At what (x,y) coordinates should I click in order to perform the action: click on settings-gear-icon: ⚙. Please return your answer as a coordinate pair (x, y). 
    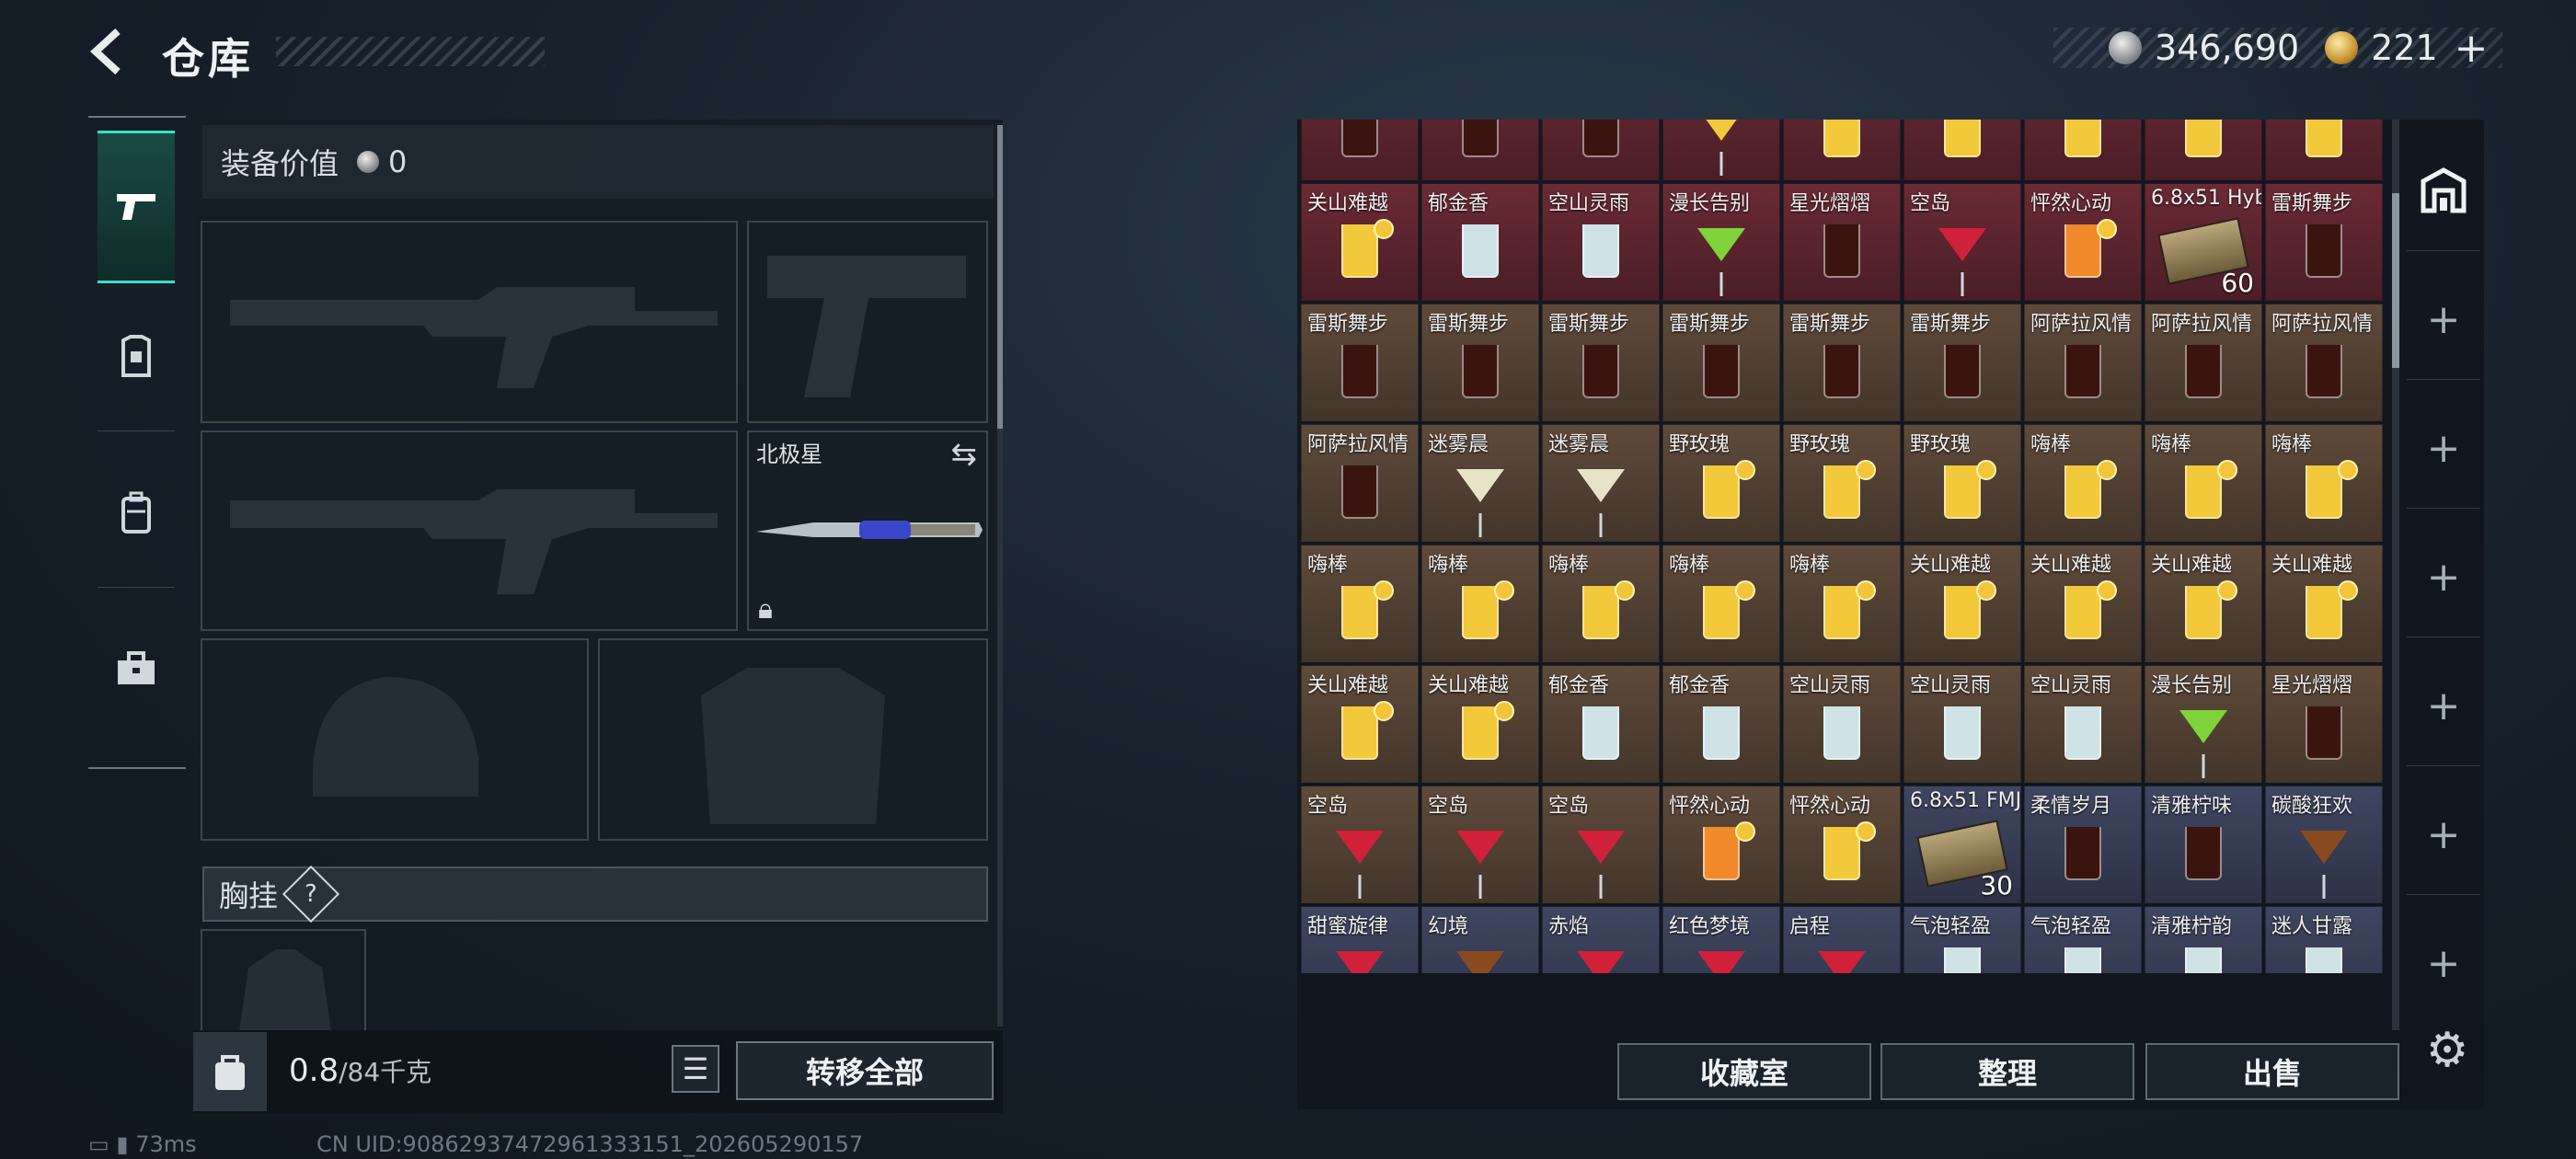
    Looking at the image, I should click on (2447, 1050).